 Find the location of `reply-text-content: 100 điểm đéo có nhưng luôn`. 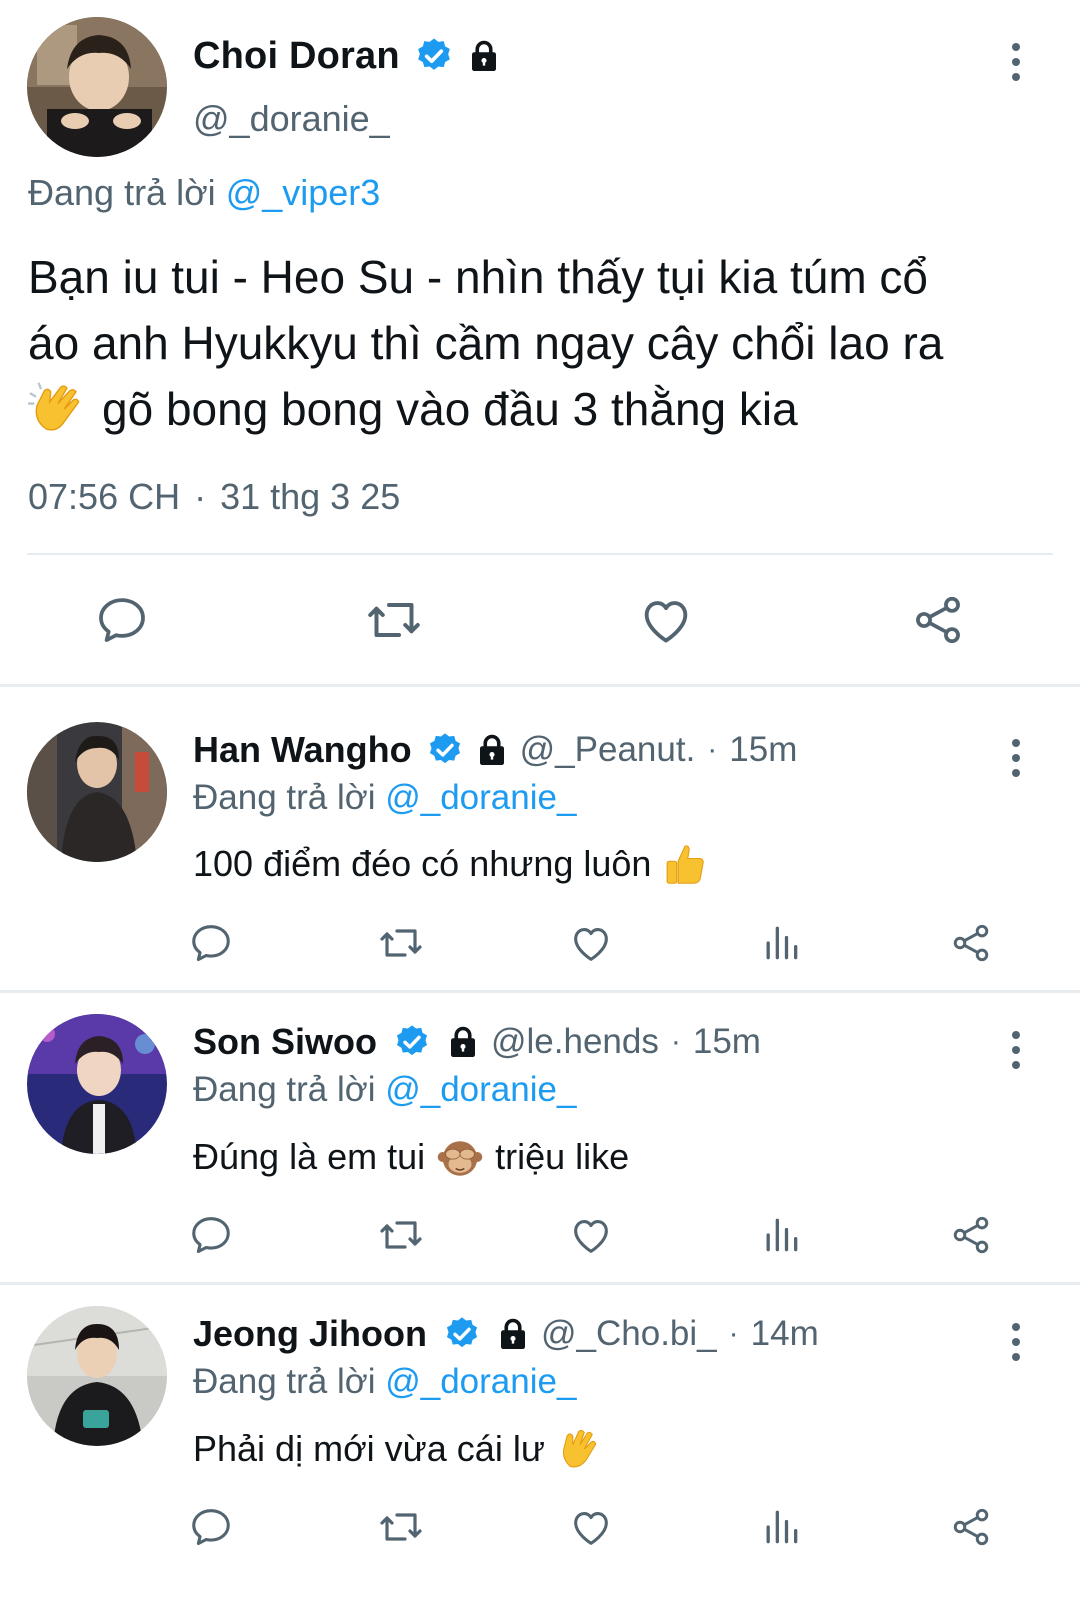

reply-text-content: 100 điểm đéo có nhưng luôn is located at coordinates (422, 863).